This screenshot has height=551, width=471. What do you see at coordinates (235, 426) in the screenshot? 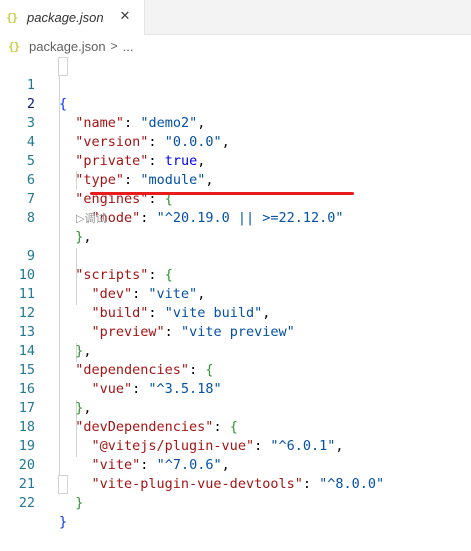
I see `code-line: 18 "@vitejs/plugin-vue": "^6.0.1",` at bounding box center [235, 426].